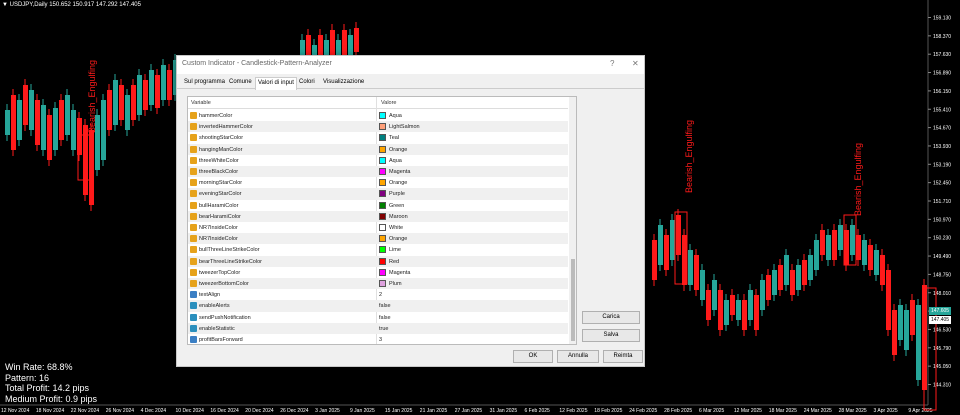 Image resolution: width=960 pixels, height=415 pixels. Describe the element at coordinates (612, 63) in the screenshot. I see `help-icon: ?` at that location.